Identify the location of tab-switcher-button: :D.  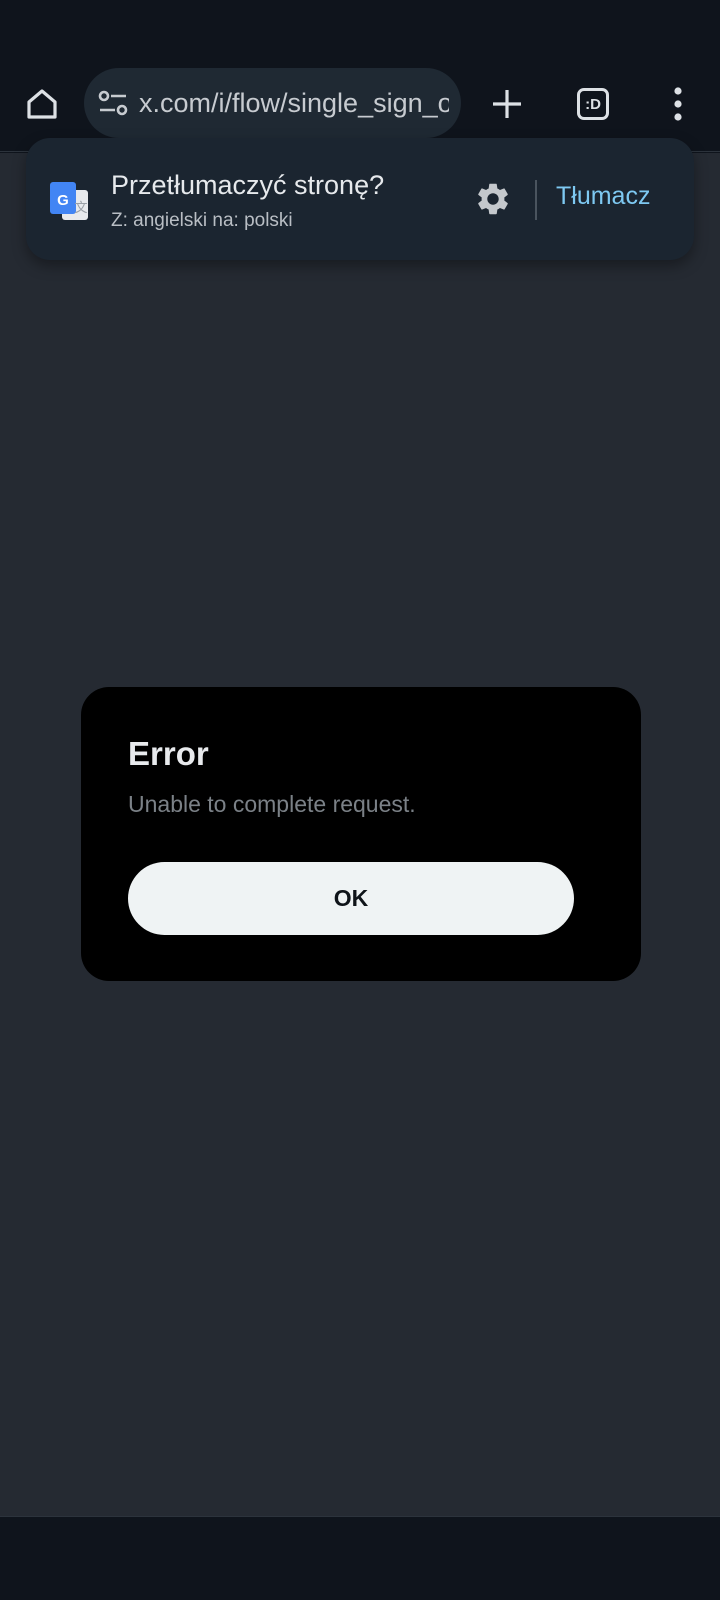
(593, 104).